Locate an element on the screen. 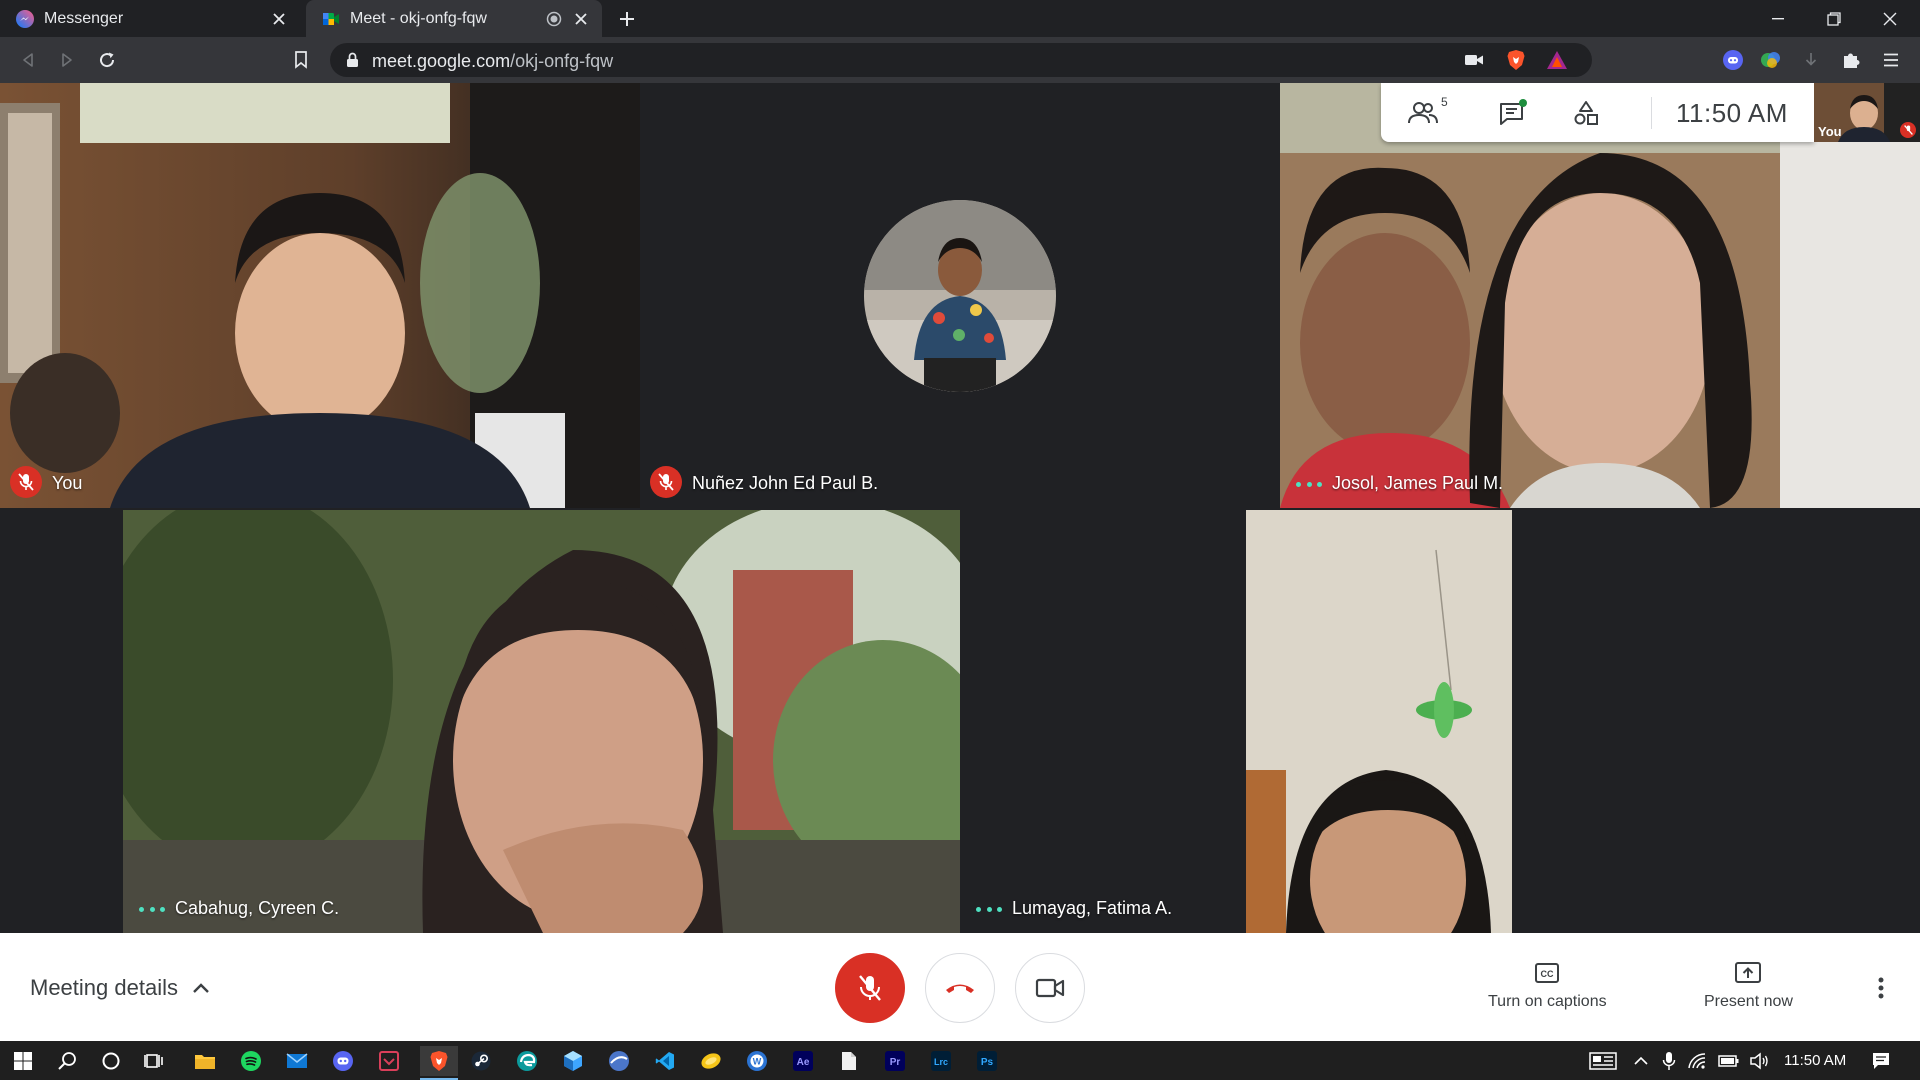 Image resolution: width=1920 pixels, height=1080 pixels. close-window-button is located at coordinates (1890, 18).